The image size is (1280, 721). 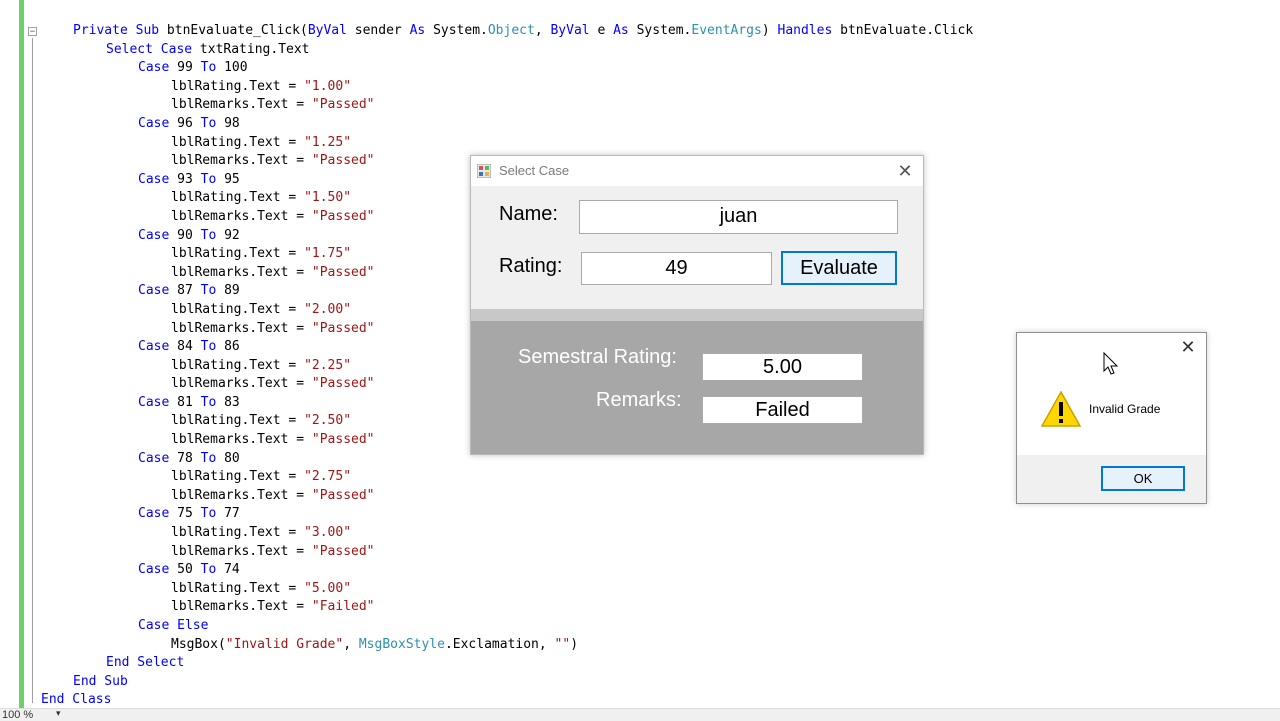 What do you see at coordinates (189, 347) in the screenshot?
I see `code-token: 84` at bounding box center [189, 347].